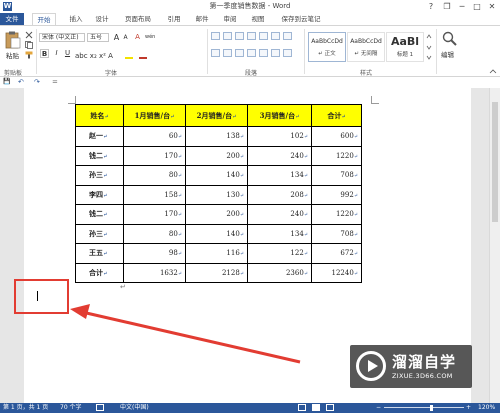 The width and height of the screenshot is (500, 413). What do you see at coordinates (216, 272) in the screenshot?
I see `value-cell: 2128↵` at bounding box center [216, 272].